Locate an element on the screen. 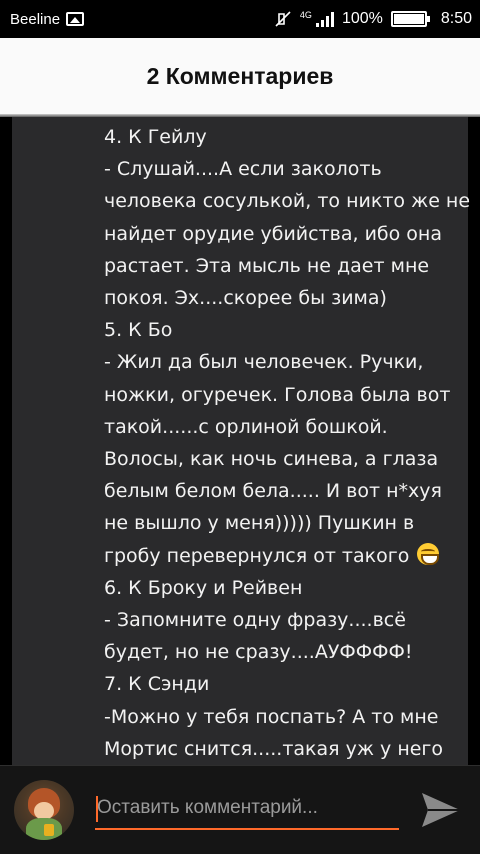 The image size is (480, 854). page-title: 2 Комментариев is located at coordinates (240, 75).